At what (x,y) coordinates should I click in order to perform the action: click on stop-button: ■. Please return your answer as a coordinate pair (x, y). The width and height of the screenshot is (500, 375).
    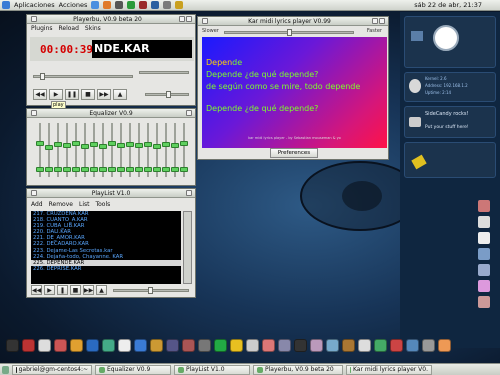
    Looking at the image, I should click on (88, 94).